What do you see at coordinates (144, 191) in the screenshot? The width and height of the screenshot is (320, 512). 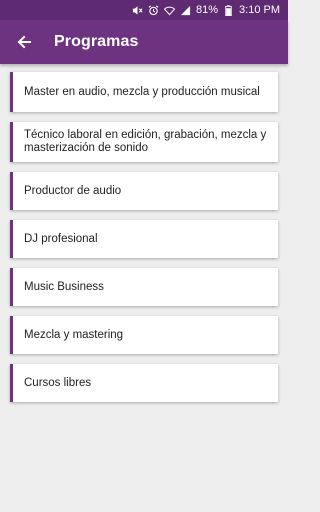 I see `program-item-productor-audio: Productor de audio` at bounding box center [144, 191].